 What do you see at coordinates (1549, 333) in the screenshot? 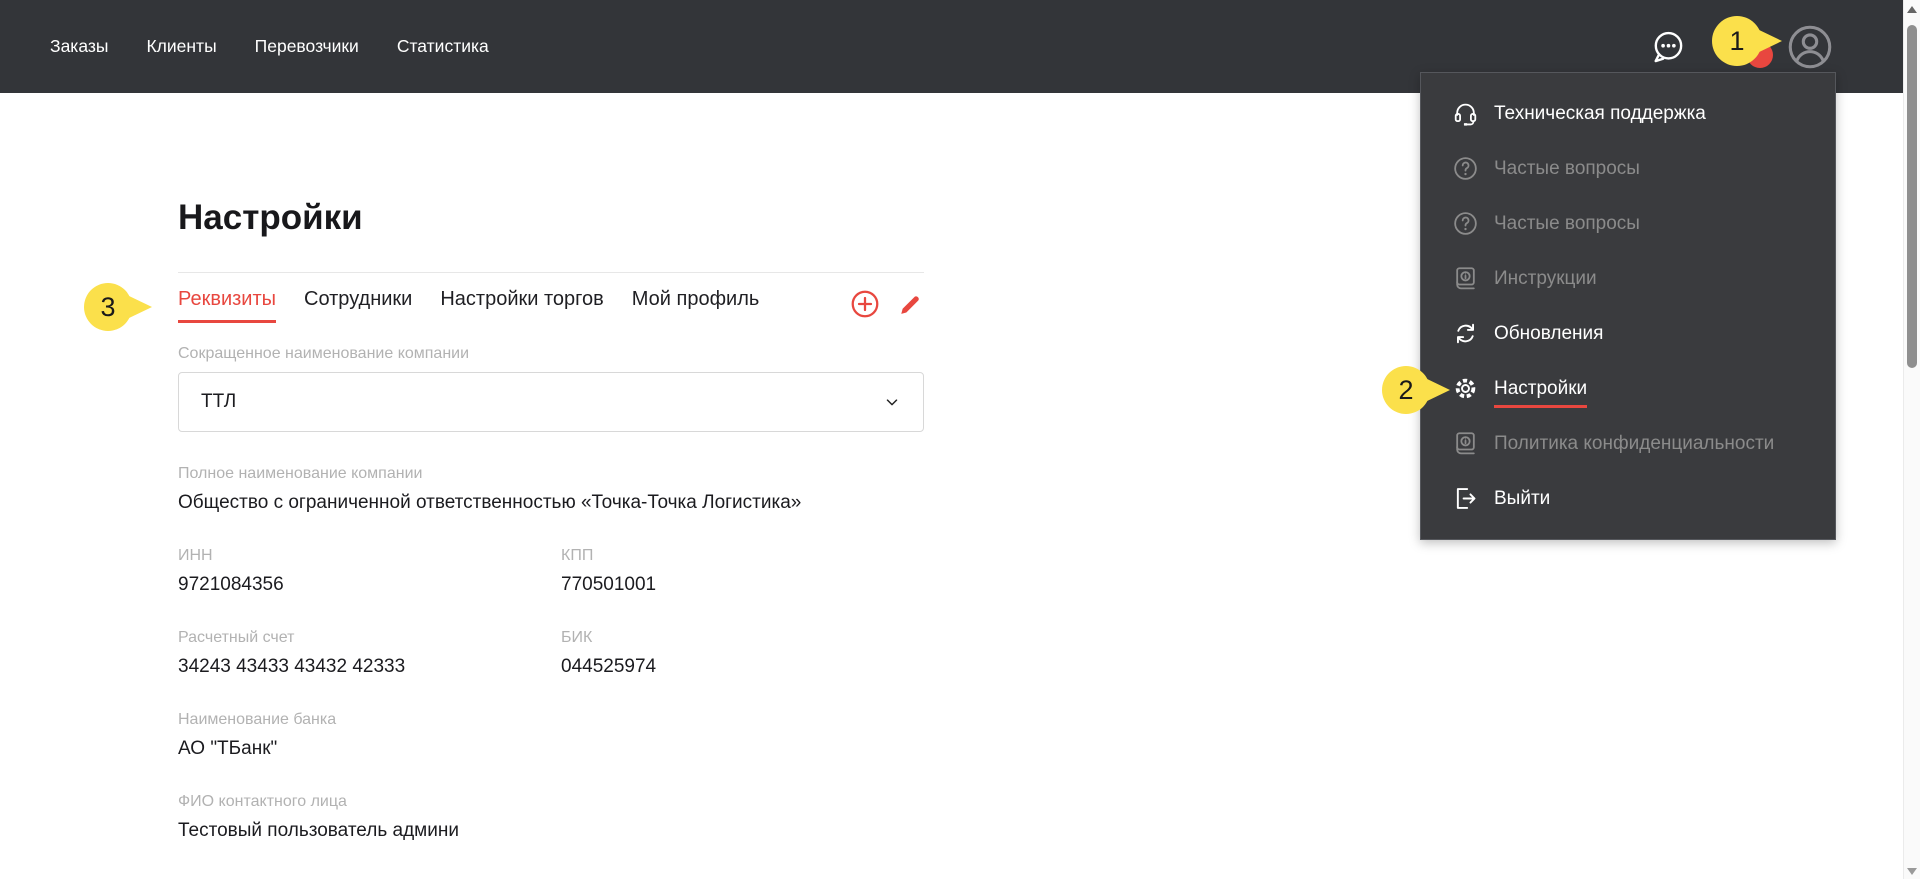
I see `menu-item-label: Обновления` at bounding box center [1549, 333].